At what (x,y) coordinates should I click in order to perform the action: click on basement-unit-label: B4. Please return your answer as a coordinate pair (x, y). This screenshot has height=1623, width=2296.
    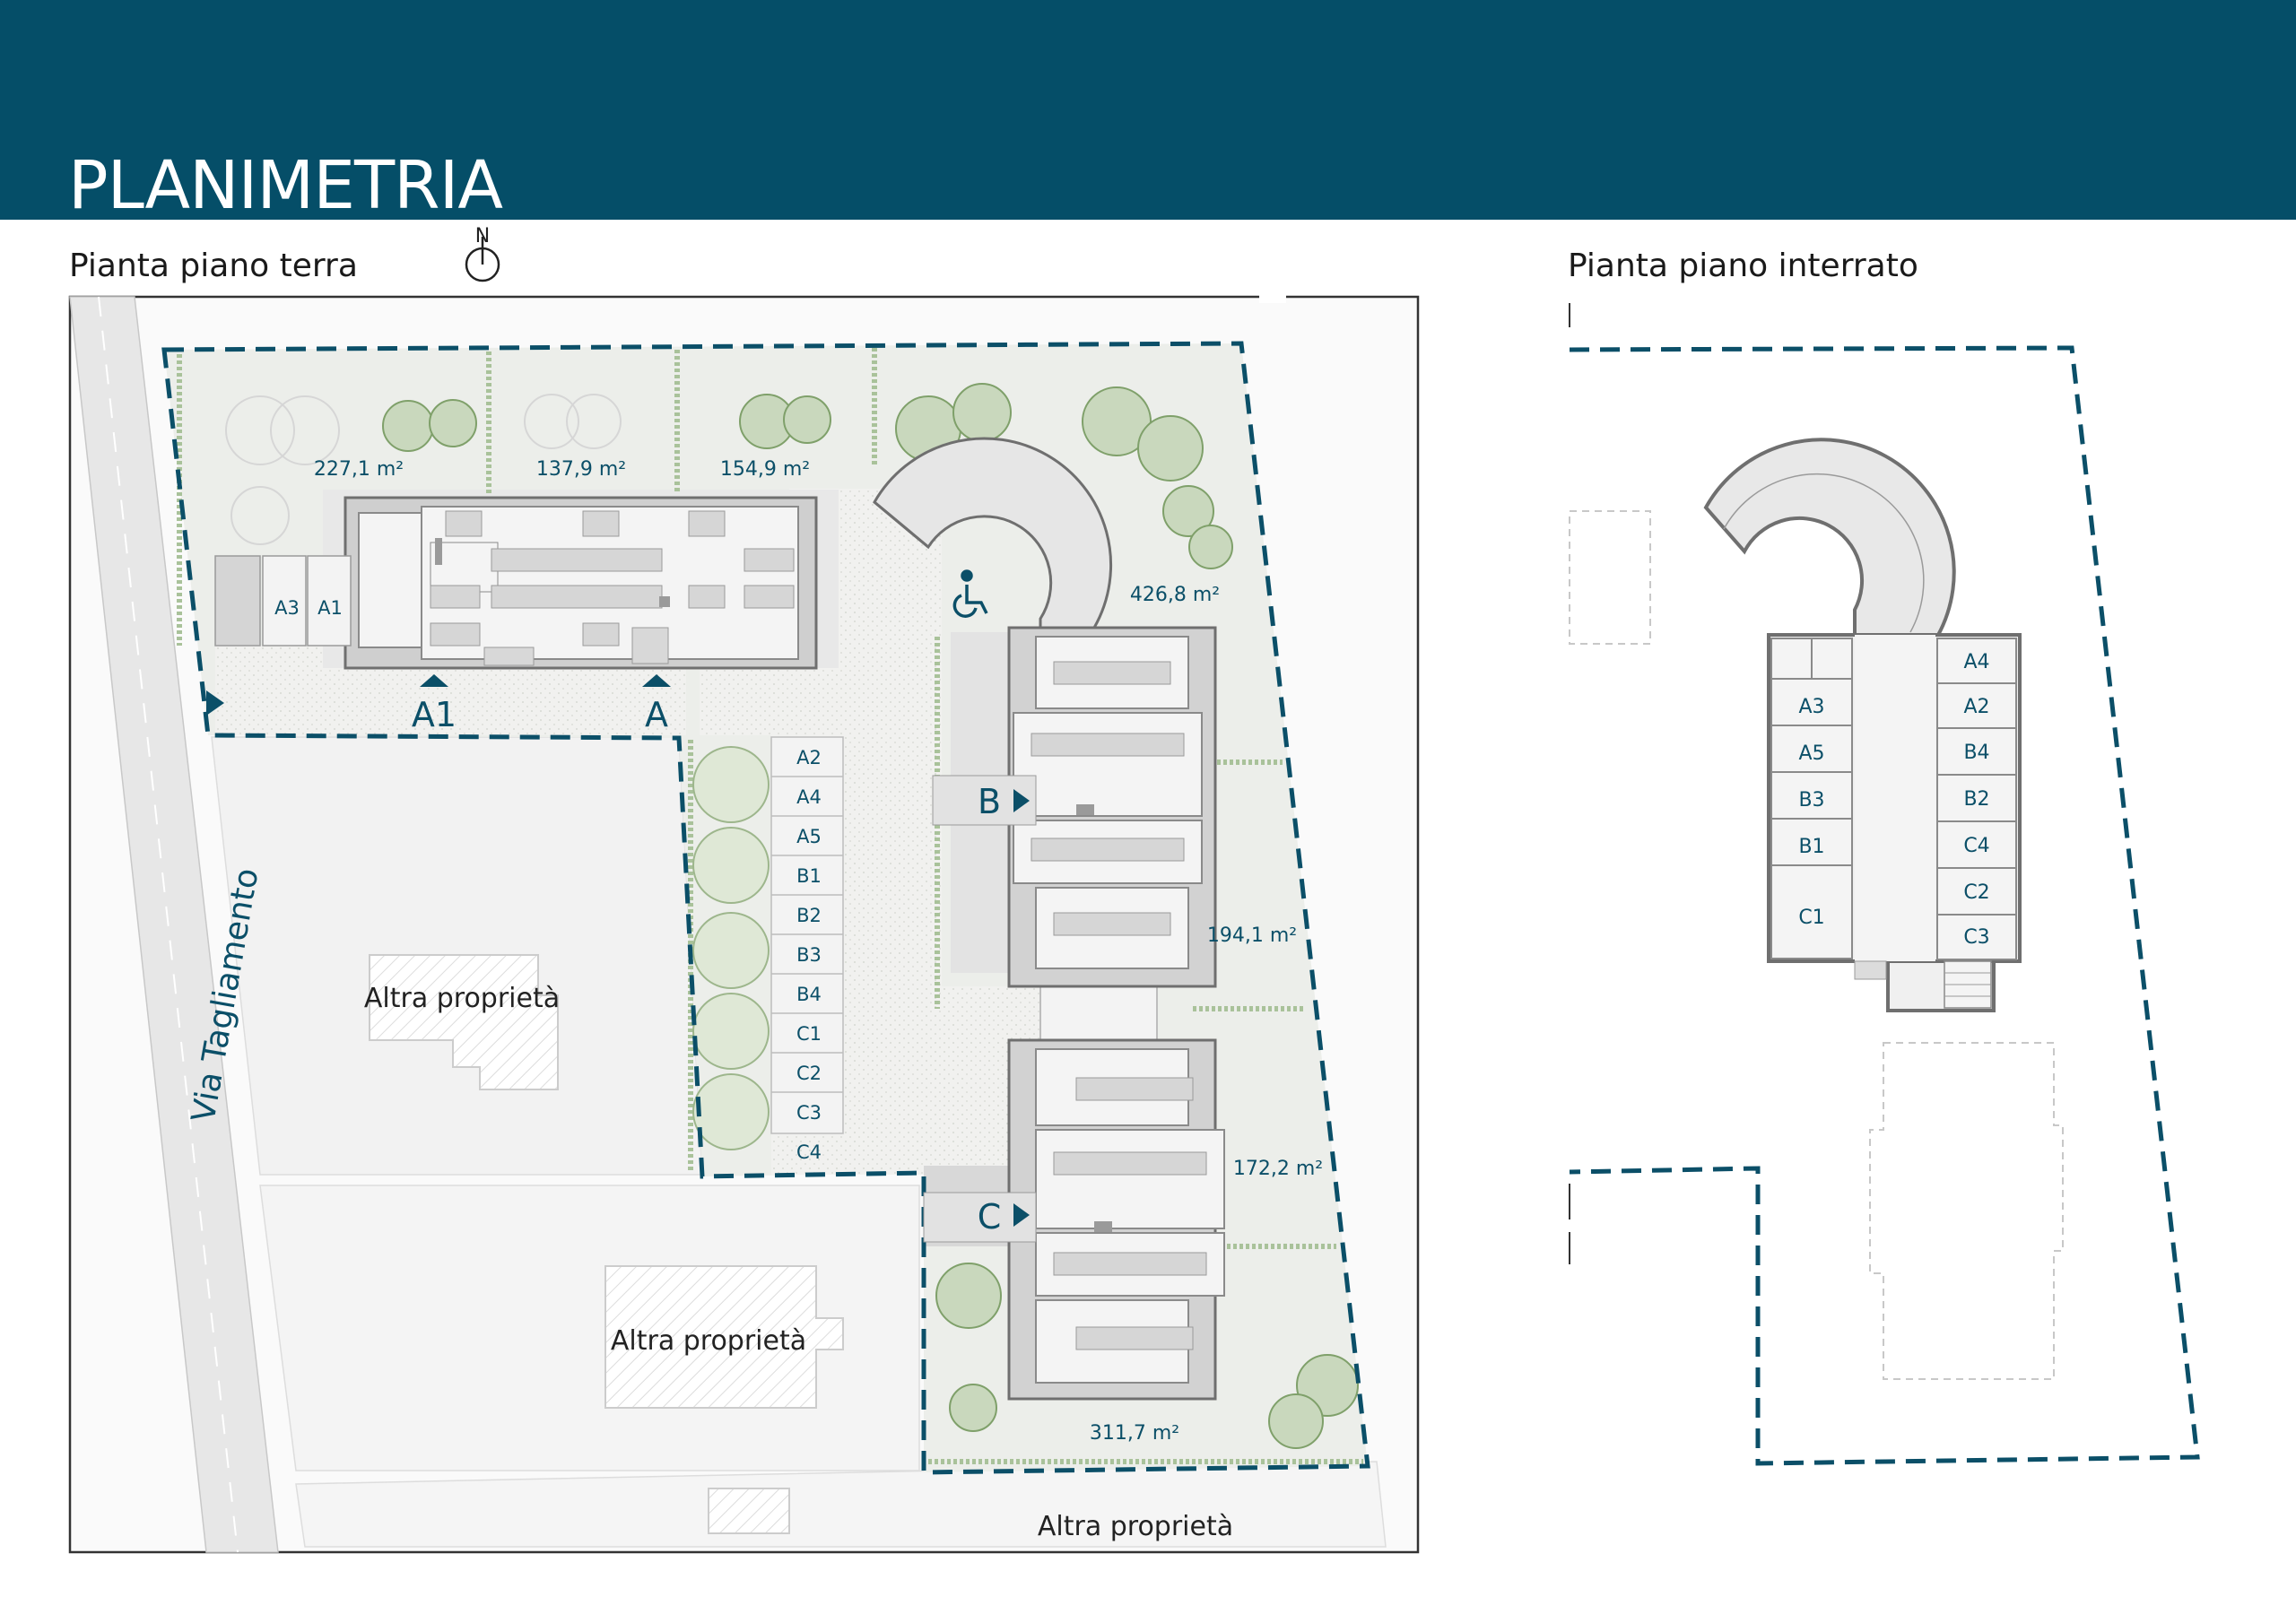
    Looking at the image, I should click on (1976, 753).